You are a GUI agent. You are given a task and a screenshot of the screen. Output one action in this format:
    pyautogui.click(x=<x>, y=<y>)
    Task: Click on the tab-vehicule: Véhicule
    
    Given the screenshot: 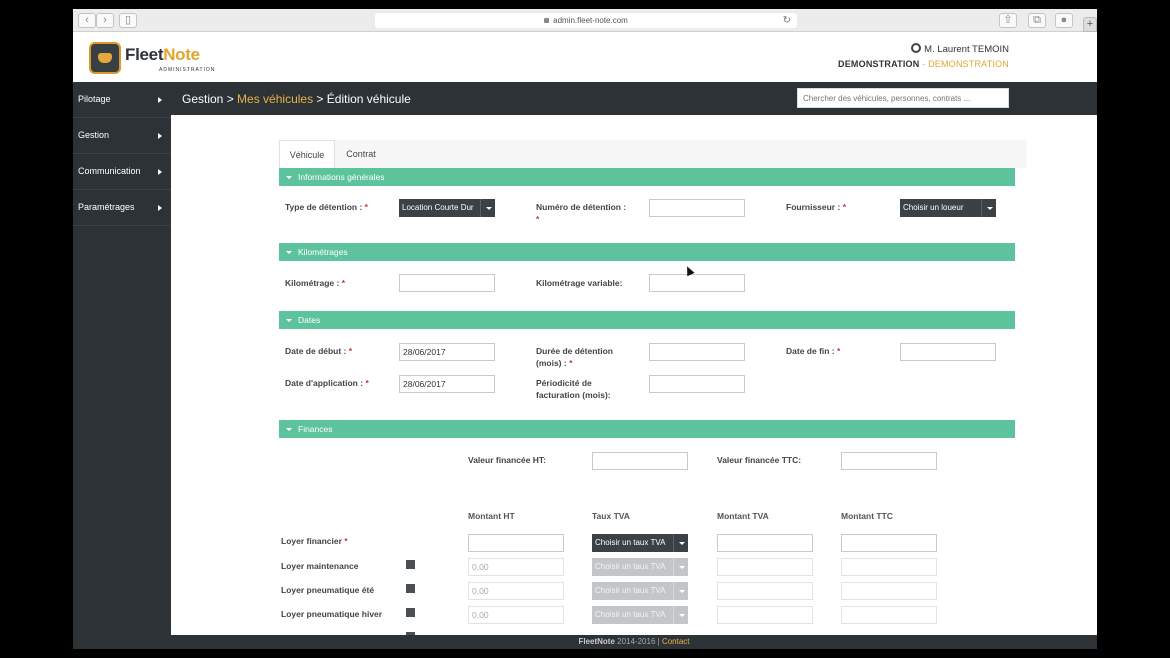 What is the action you would take?
    pyautogui.click(x=307, y=154)
    